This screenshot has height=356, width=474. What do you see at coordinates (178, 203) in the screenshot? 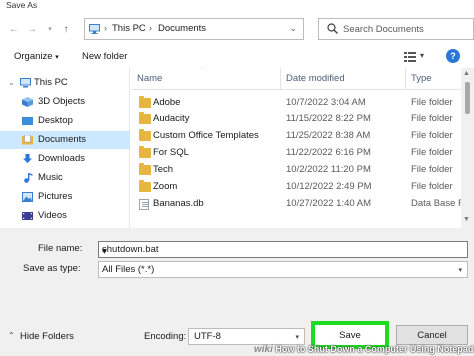
I see `file-name: Bananas.db` at bounding box center [178, 203].